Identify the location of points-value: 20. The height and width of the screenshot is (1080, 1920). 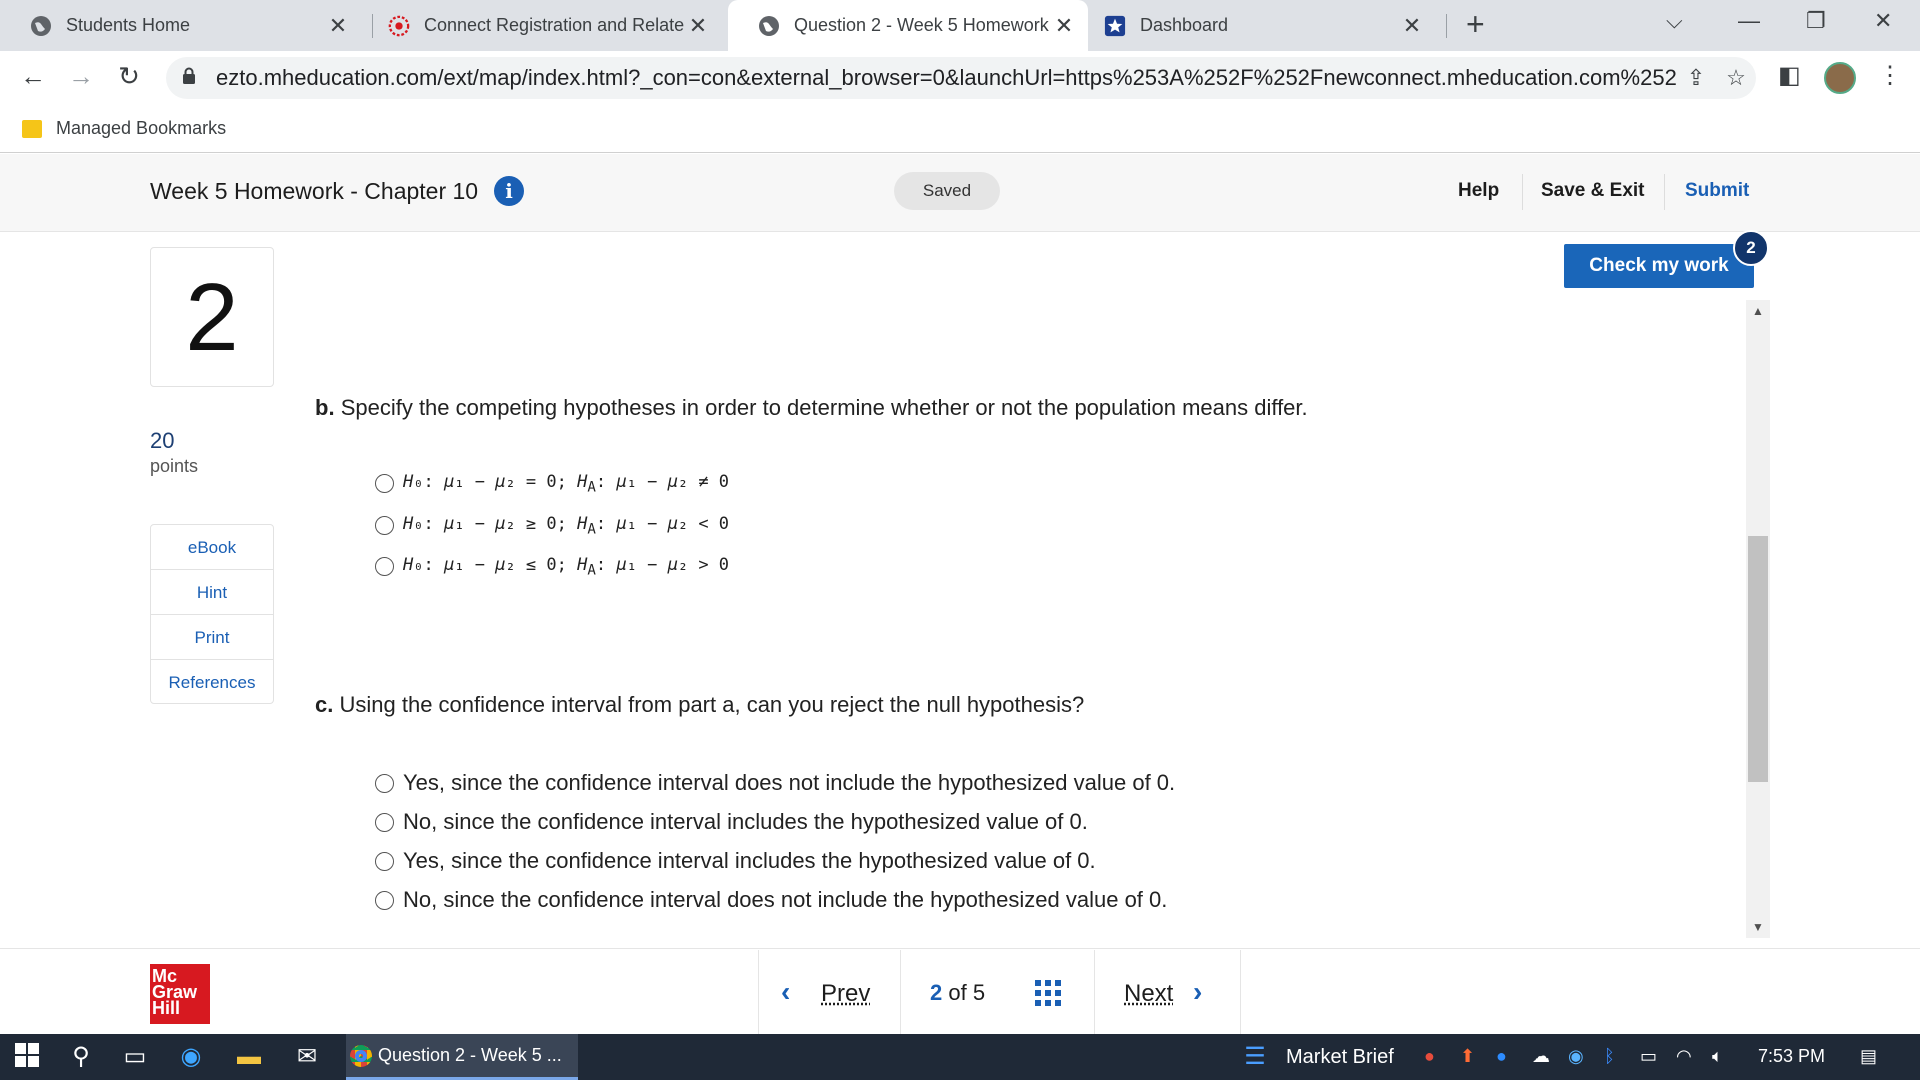
(162, 440).